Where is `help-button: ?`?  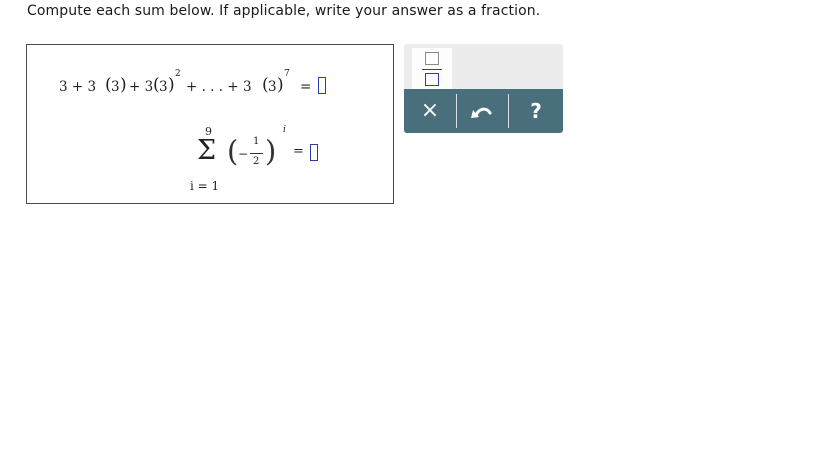
help-button: ? is located at coordinates (536, 111).